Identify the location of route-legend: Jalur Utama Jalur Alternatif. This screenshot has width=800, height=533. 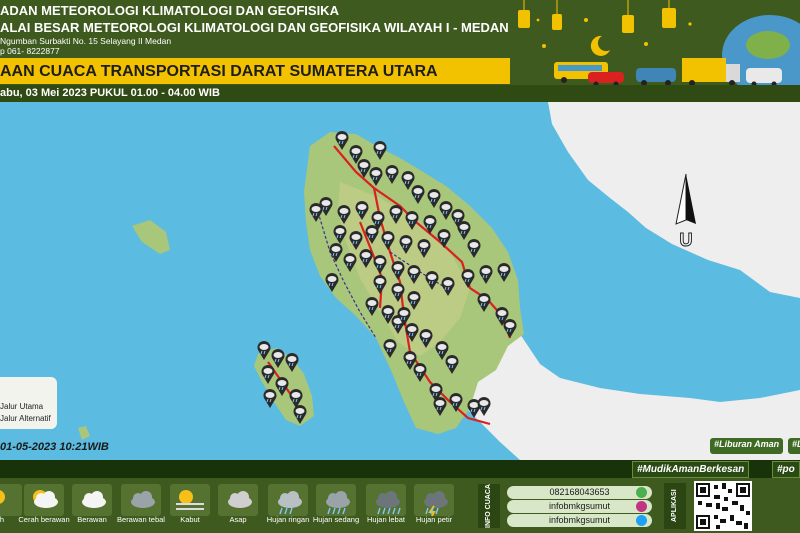
(28, 403).